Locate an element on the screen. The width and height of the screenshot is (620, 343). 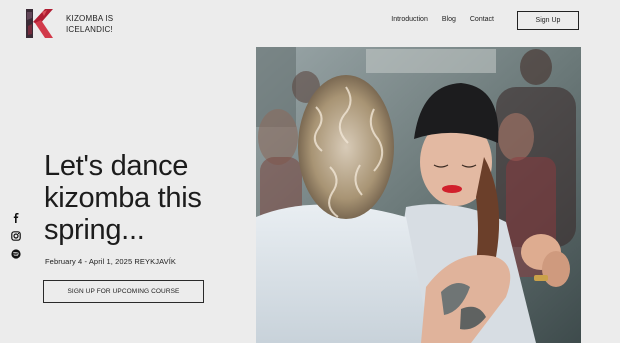
nav-item-contact: Contact is located at coordinates (482, 19).